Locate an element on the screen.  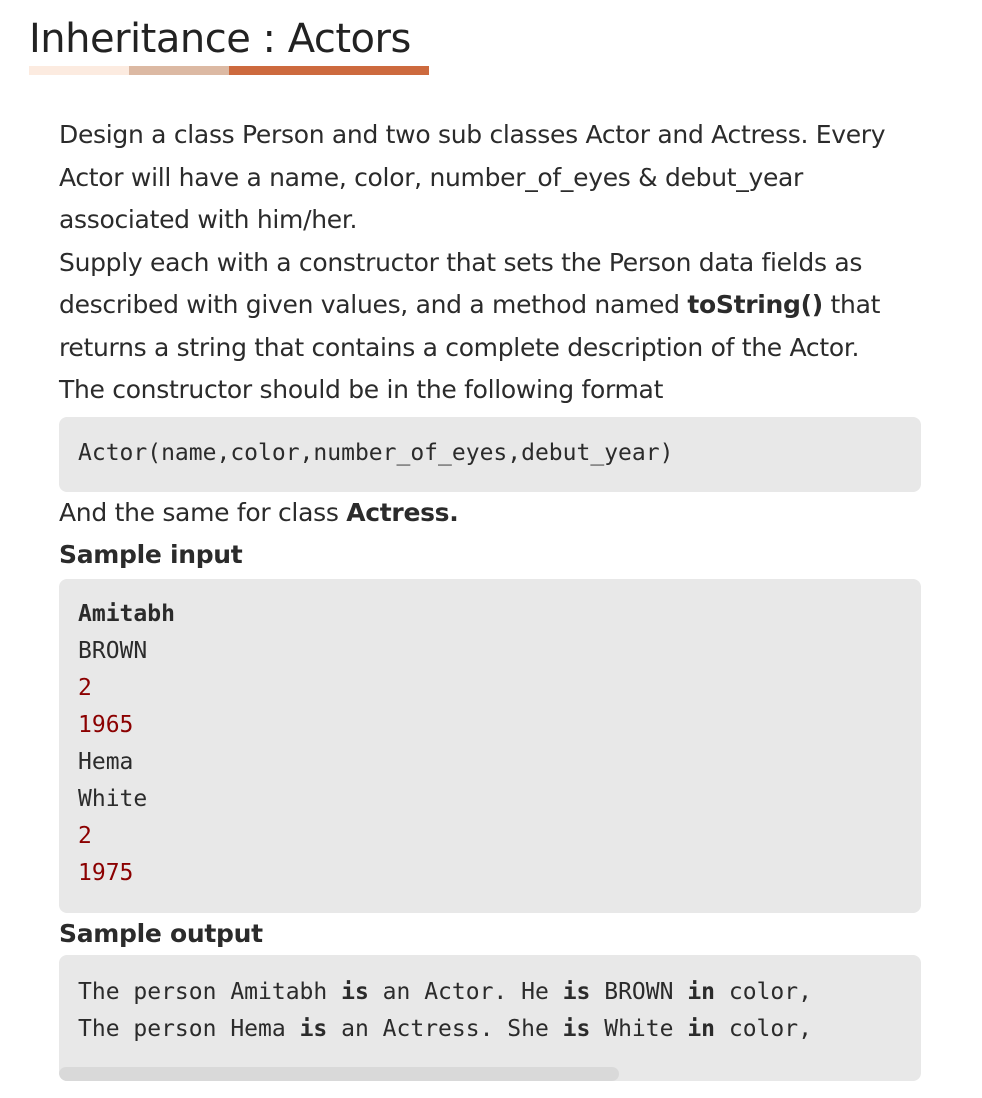
input-line: White is located at coordinates (113, 798).